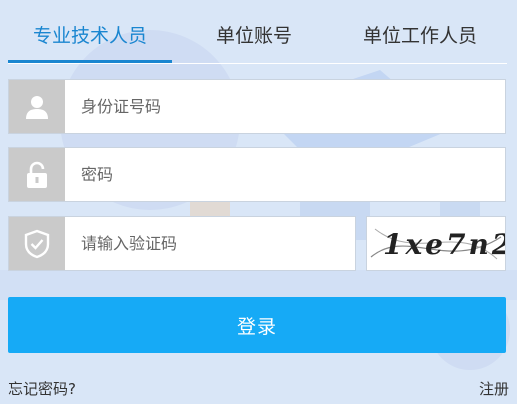 The width and height of the screenshot is (517, 404). I want to click on active-tab-indicator, so click(90, 61).